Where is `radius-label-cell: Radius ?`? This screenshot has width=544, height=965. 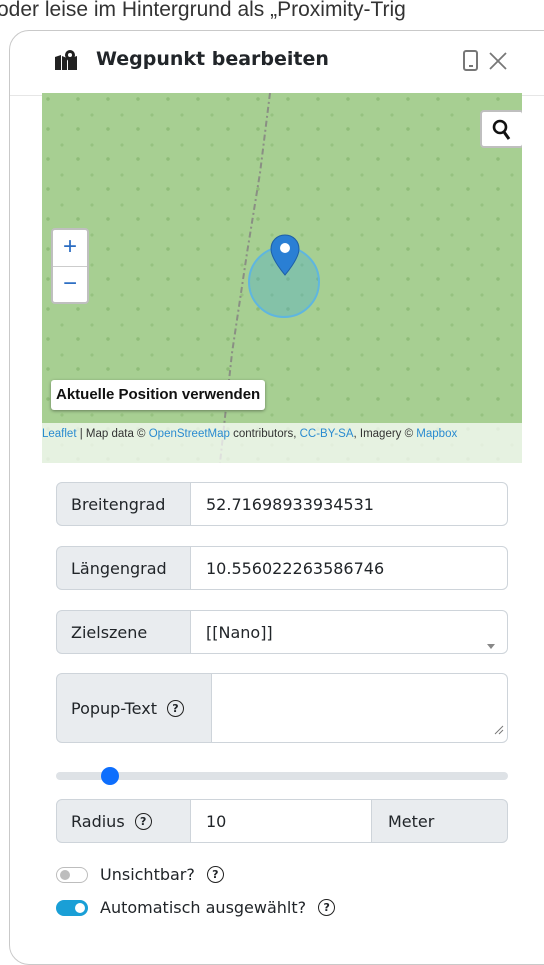
radius-label-cell: Radius ? is located at coordinates (123, 821).